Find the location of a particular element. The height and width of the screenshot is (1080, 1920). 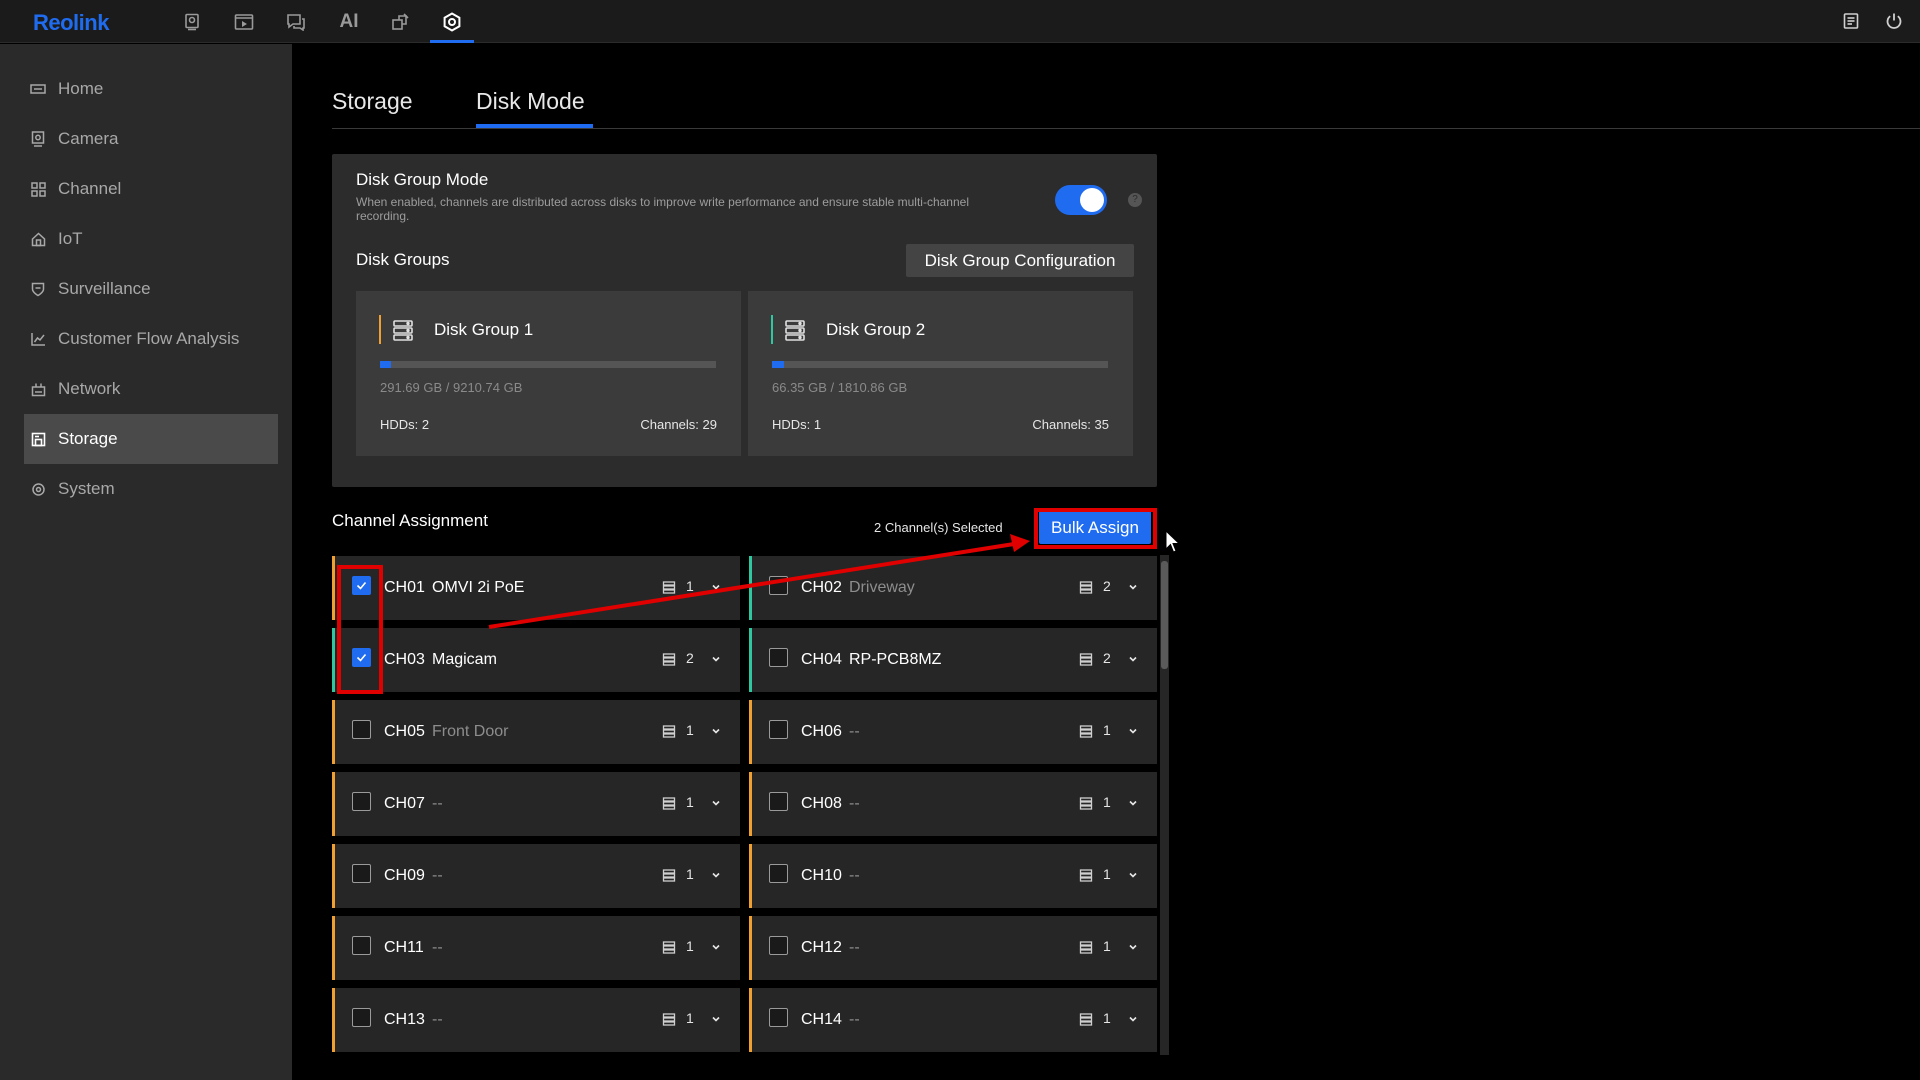

channel-row: CH13 -- 1 is located at coordinates (536, 1020).